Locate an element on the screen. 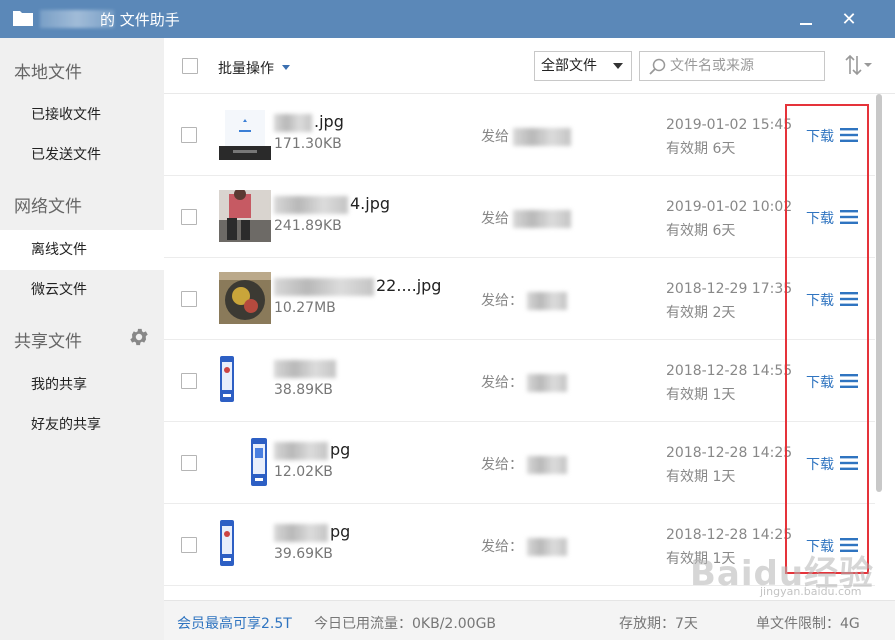 Image resolution: width=895 pixels, height=640 pixels. scrollbar-thumb is located at coordinates (879, 293).